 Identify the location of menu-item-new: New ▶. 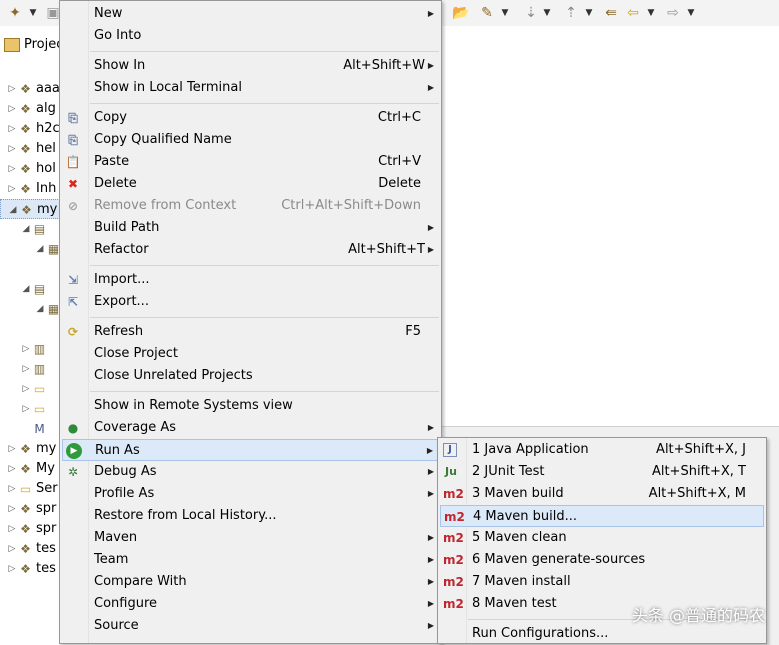
(250, 14).